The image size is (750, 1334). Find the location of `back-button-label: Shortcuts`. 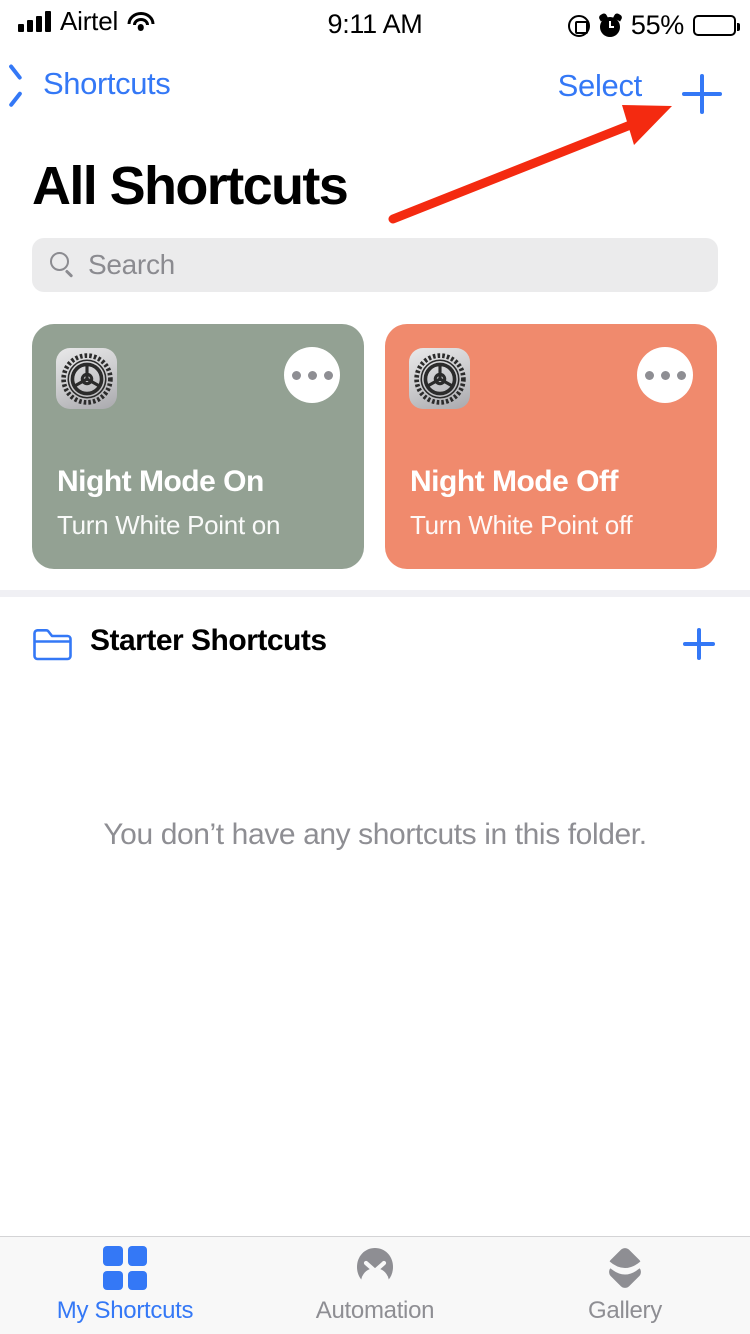

back-button-label: Shortcuts is located at coordinates (107, 83).